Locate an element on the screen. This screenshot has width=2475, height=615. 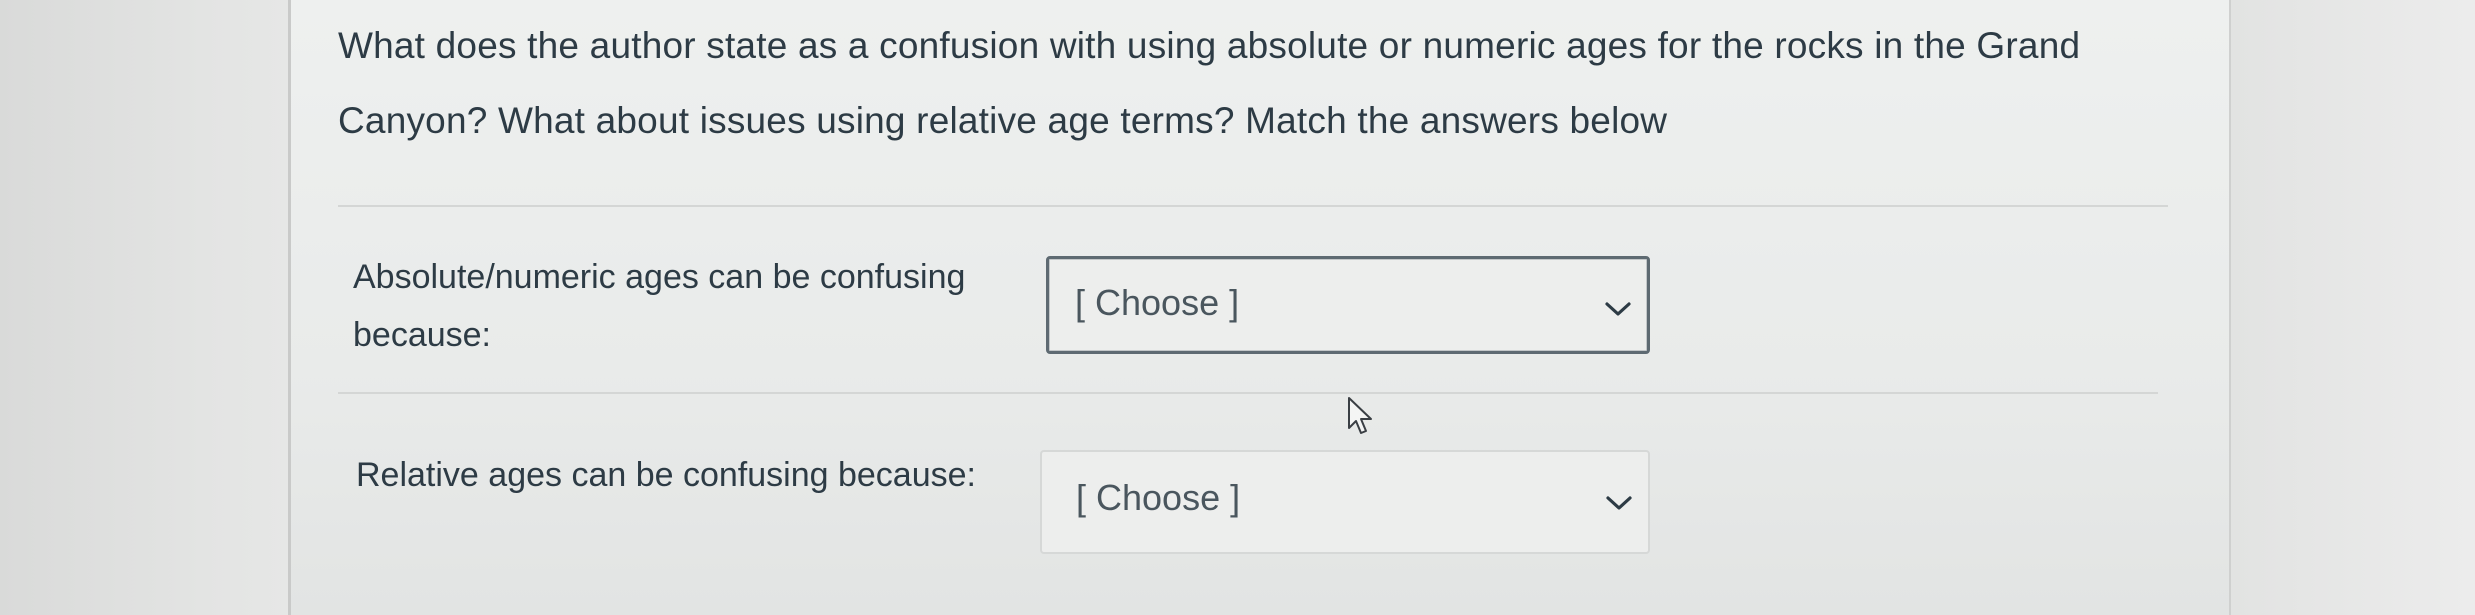
mouse-pointer-icon is located at coordinates (1360, 415).